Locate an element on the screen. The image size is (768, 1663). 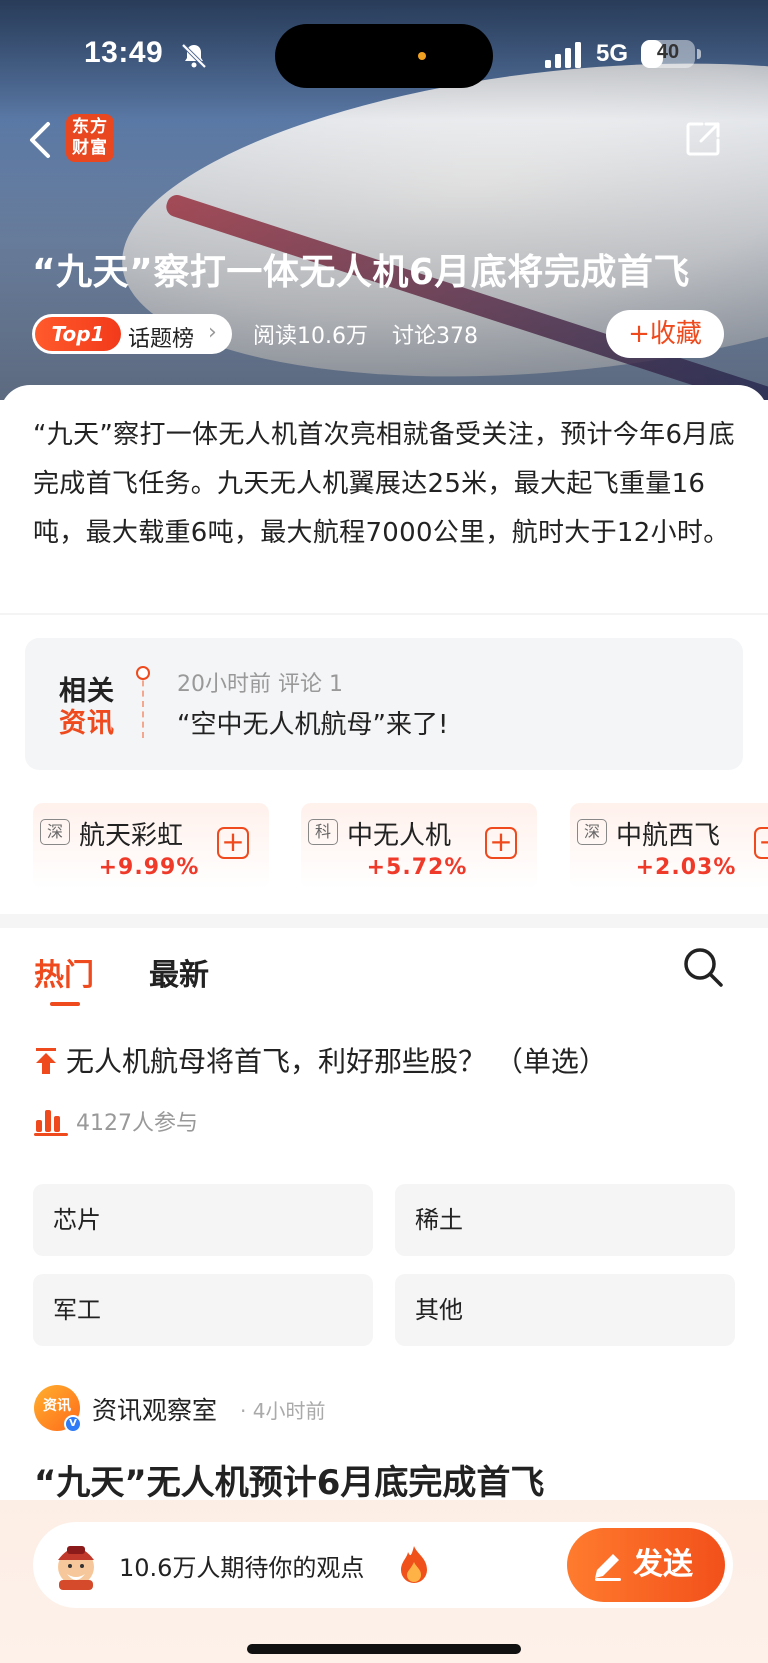
topic-rank-pill: Top1 话题榜 › is located at coordinates (132, 334).